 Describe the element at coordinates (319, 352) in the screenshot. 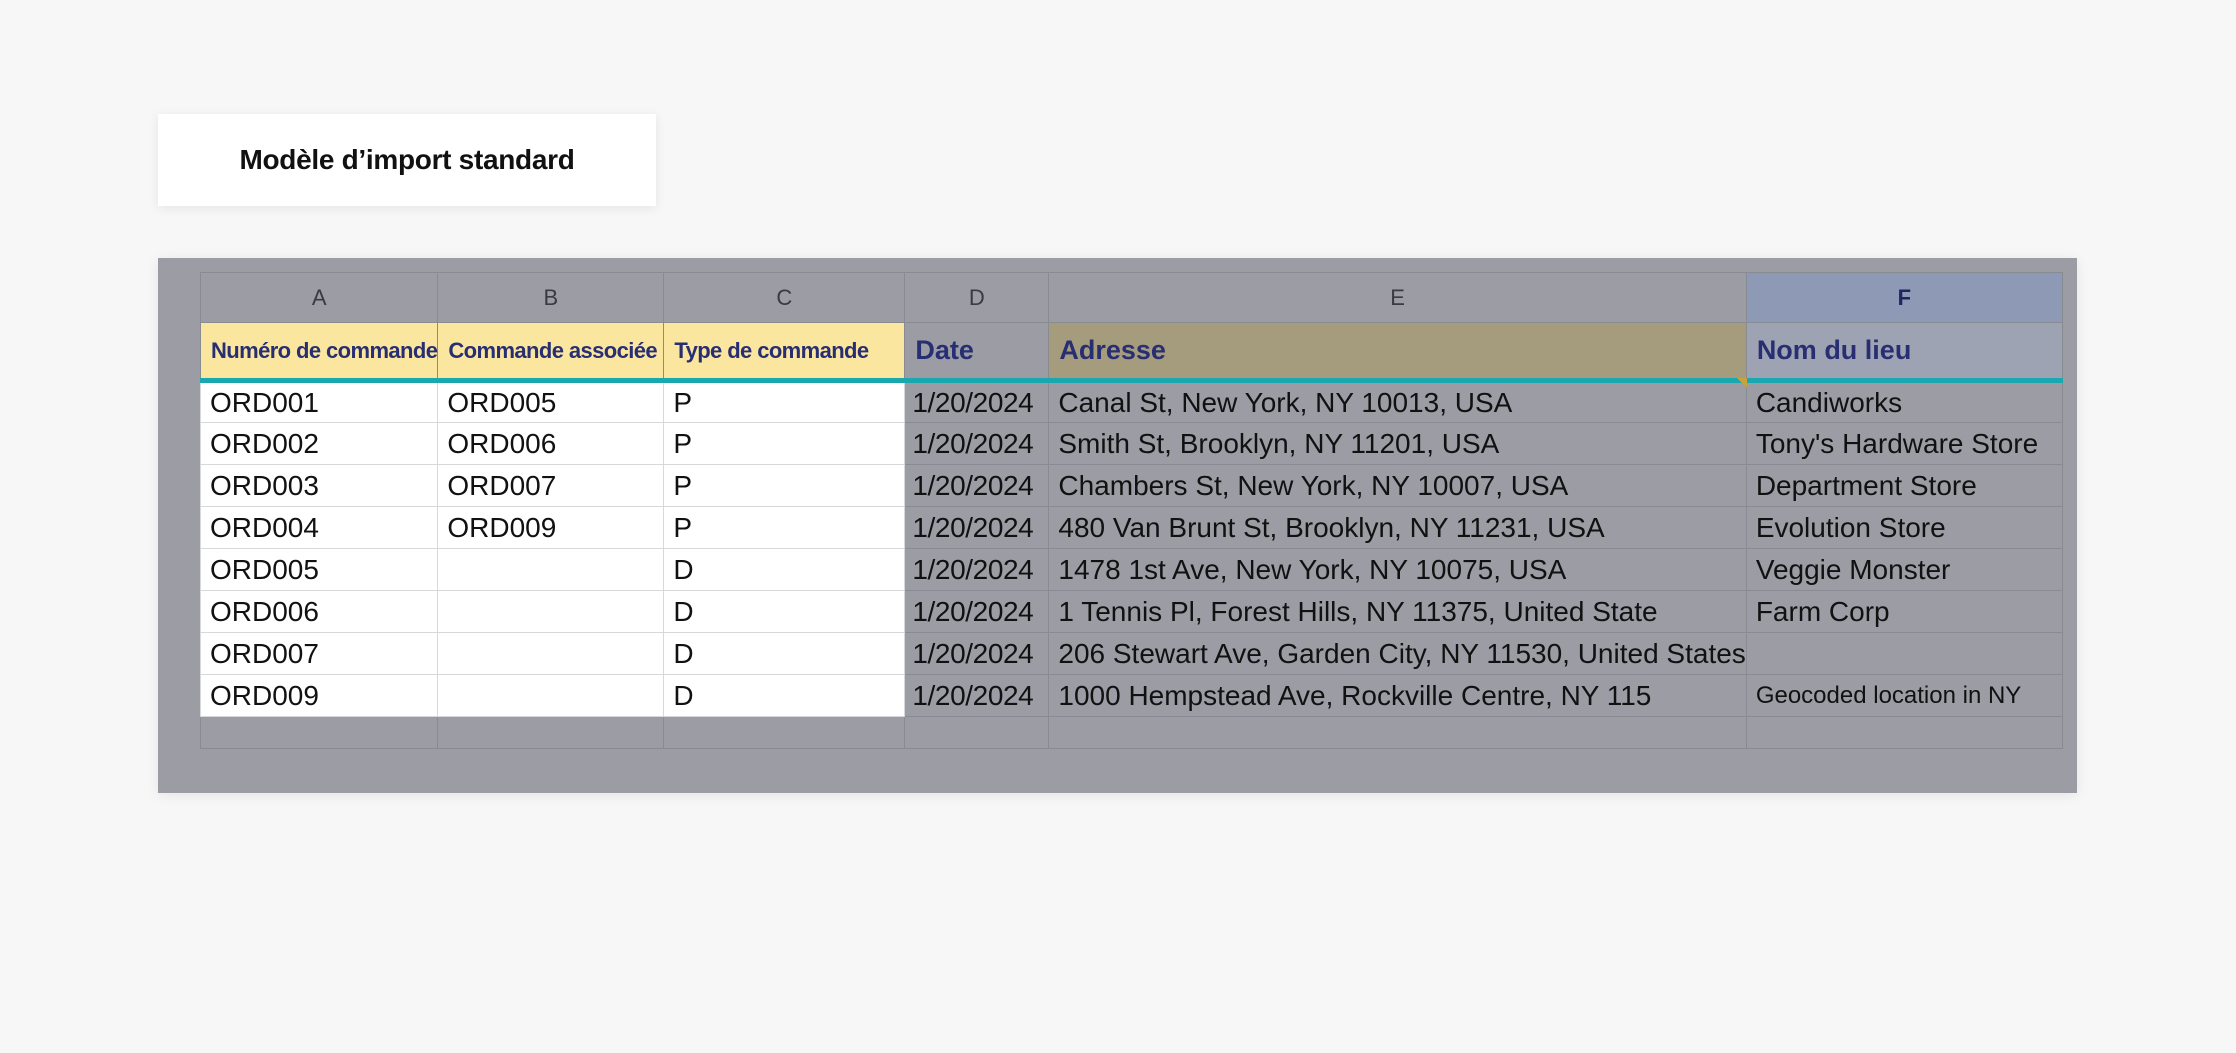

I see `field-order-number: Numéro de commande` at that location.